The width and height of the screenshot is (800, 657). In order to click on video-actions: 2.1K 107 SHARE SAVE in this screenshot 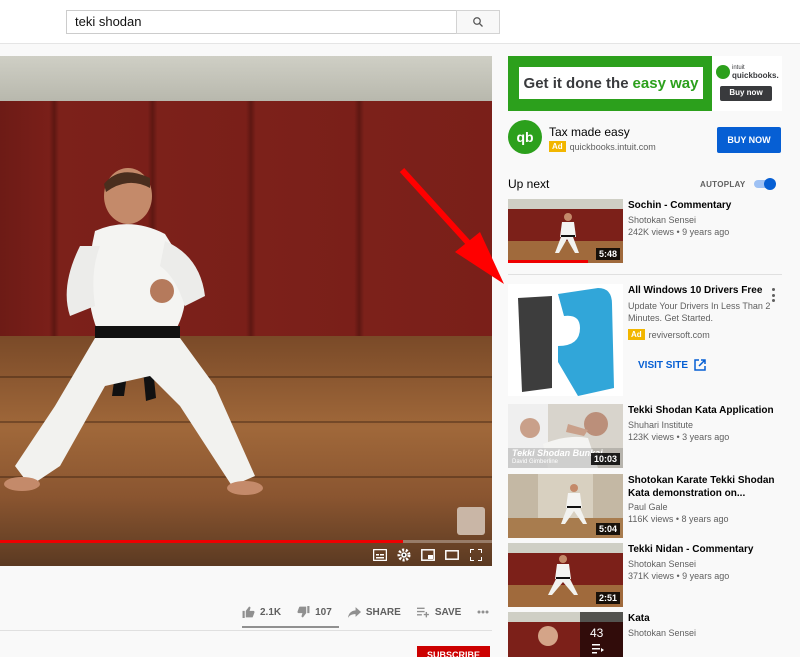, I will do `click(367, 612)`.